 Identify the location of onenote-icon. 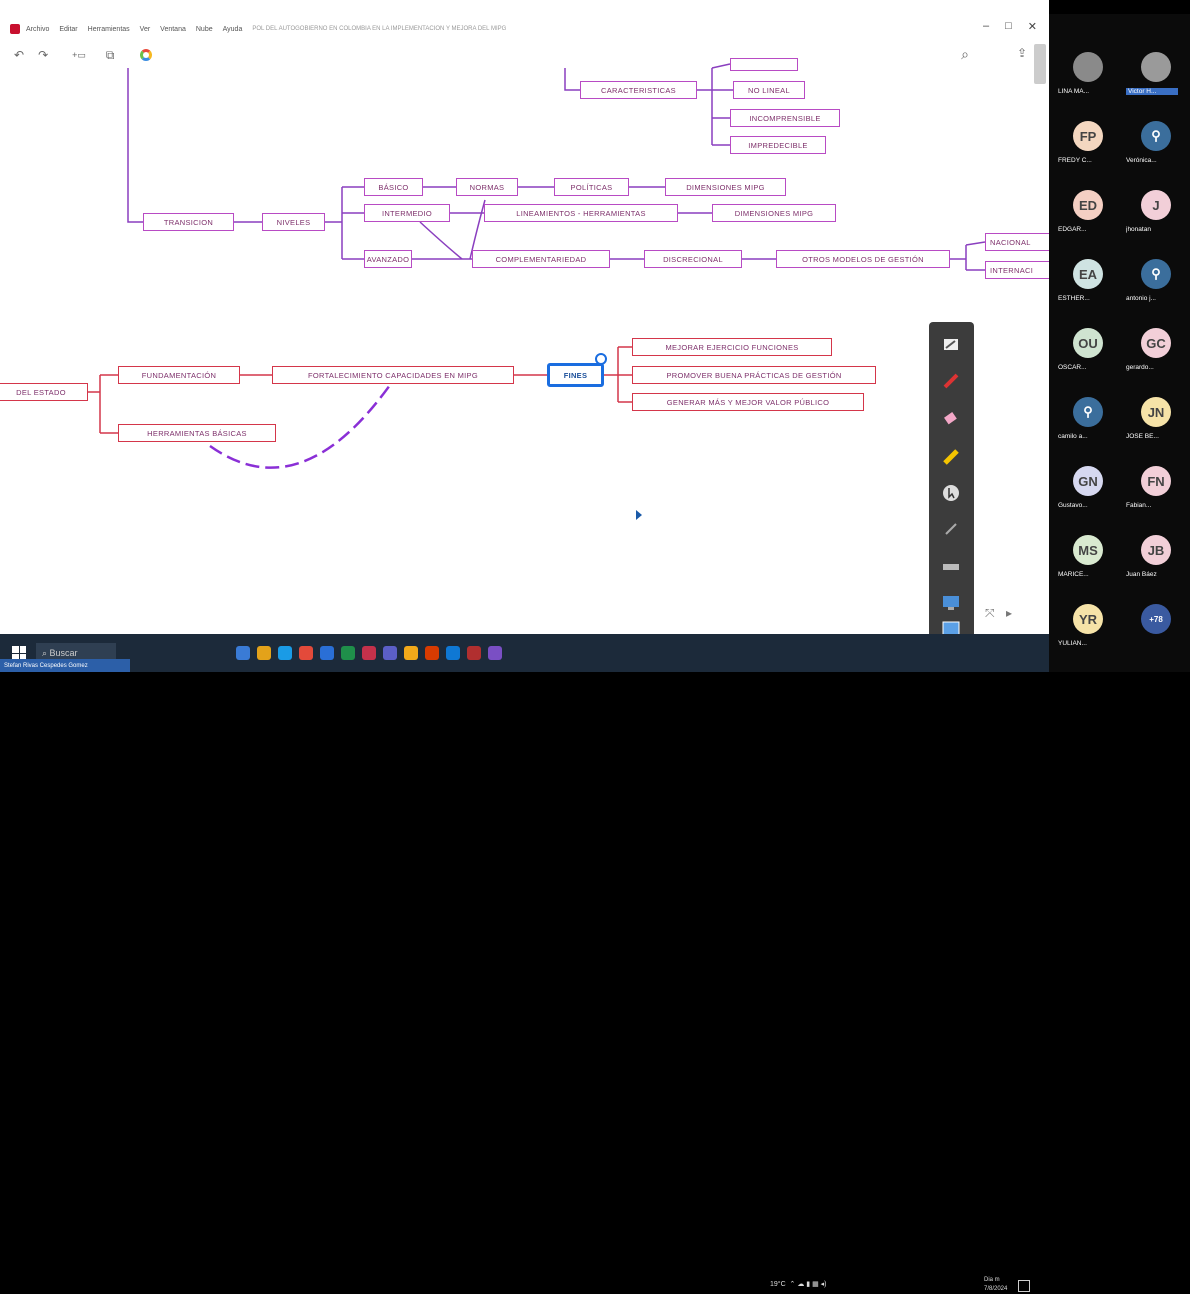
(495, 653).